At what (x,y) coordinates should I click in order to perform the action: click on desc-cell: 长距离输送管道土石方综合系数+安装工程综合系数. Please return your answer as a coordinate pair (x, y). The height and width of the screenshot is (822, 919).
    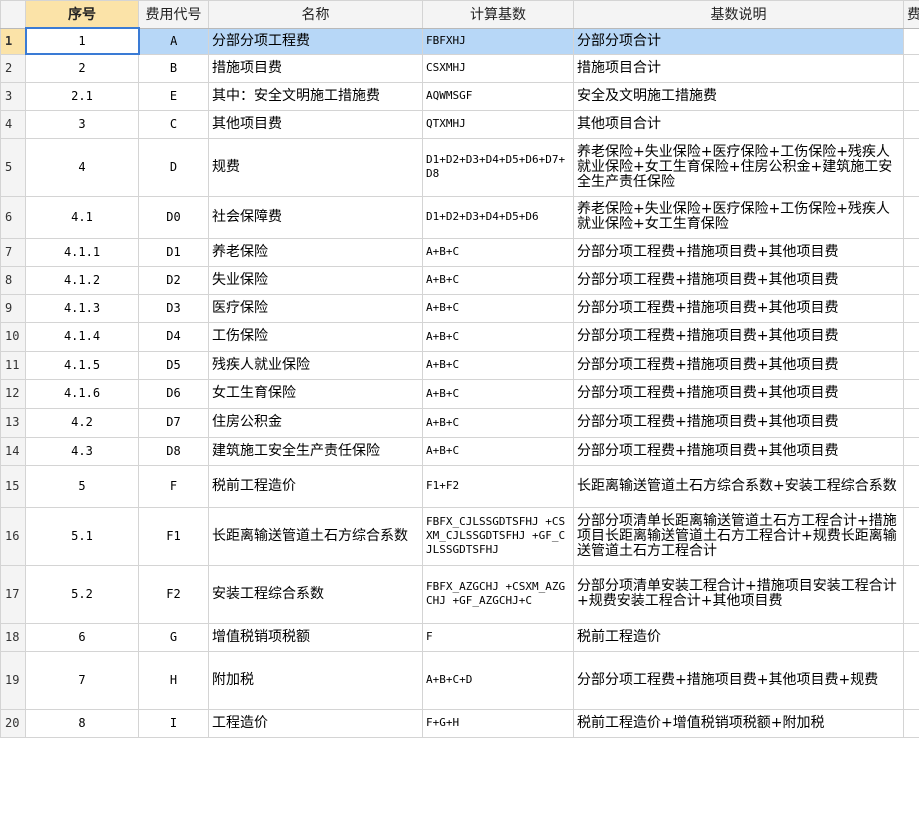
    Looking at the image, I should click on (738, 486).